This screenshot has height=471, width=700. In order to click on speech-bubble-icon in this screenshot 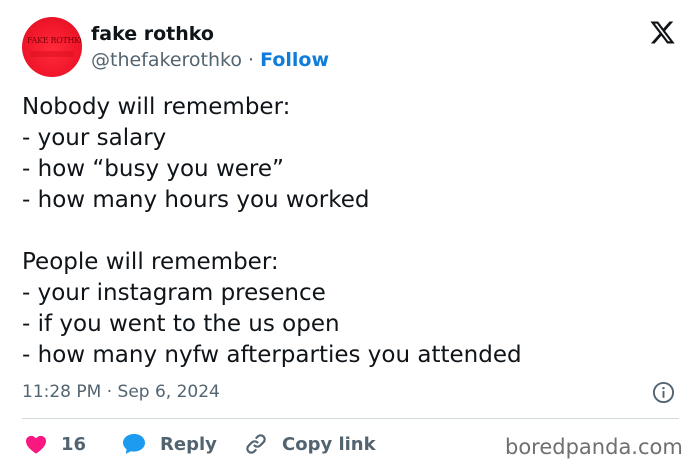, I will do `click(134, 444)`.